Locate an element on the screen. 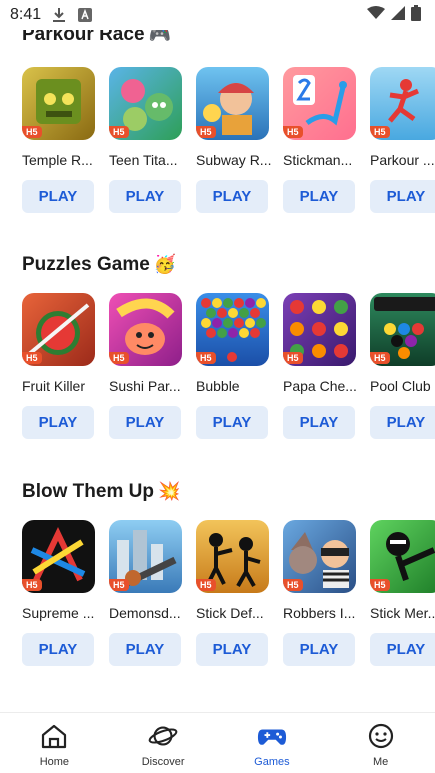  status-time: 8:41 is located at coordinates (26, 14).